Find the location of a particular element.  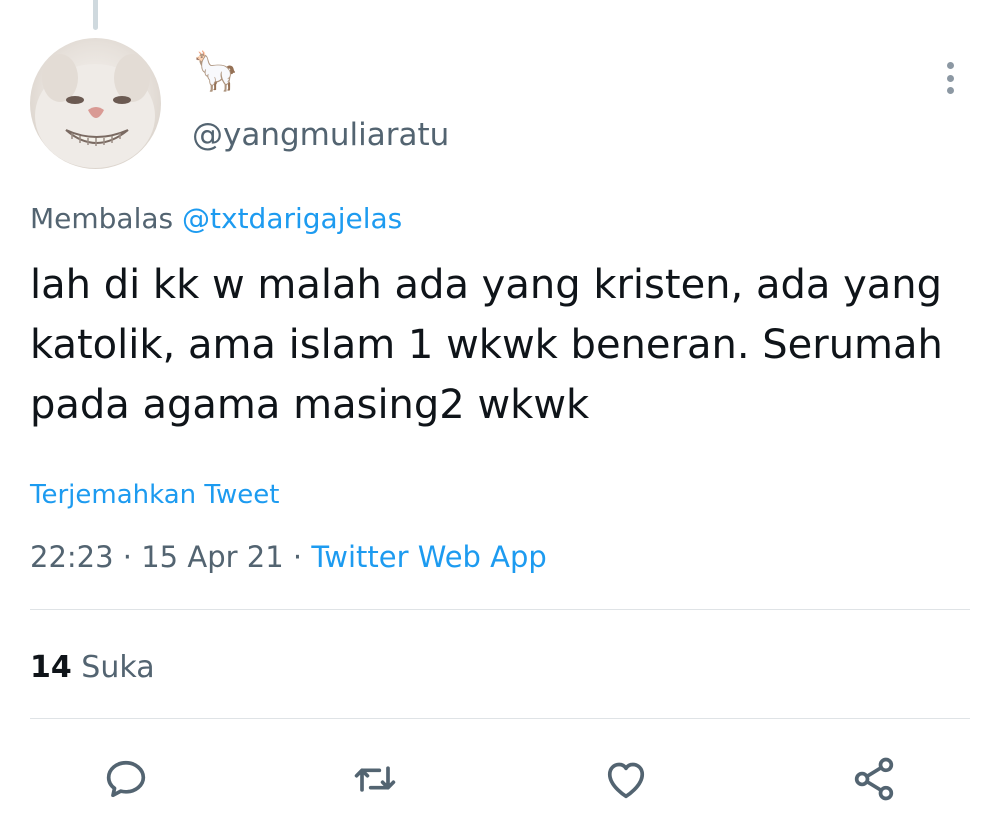

share-button is located at coordinates (874, 779).